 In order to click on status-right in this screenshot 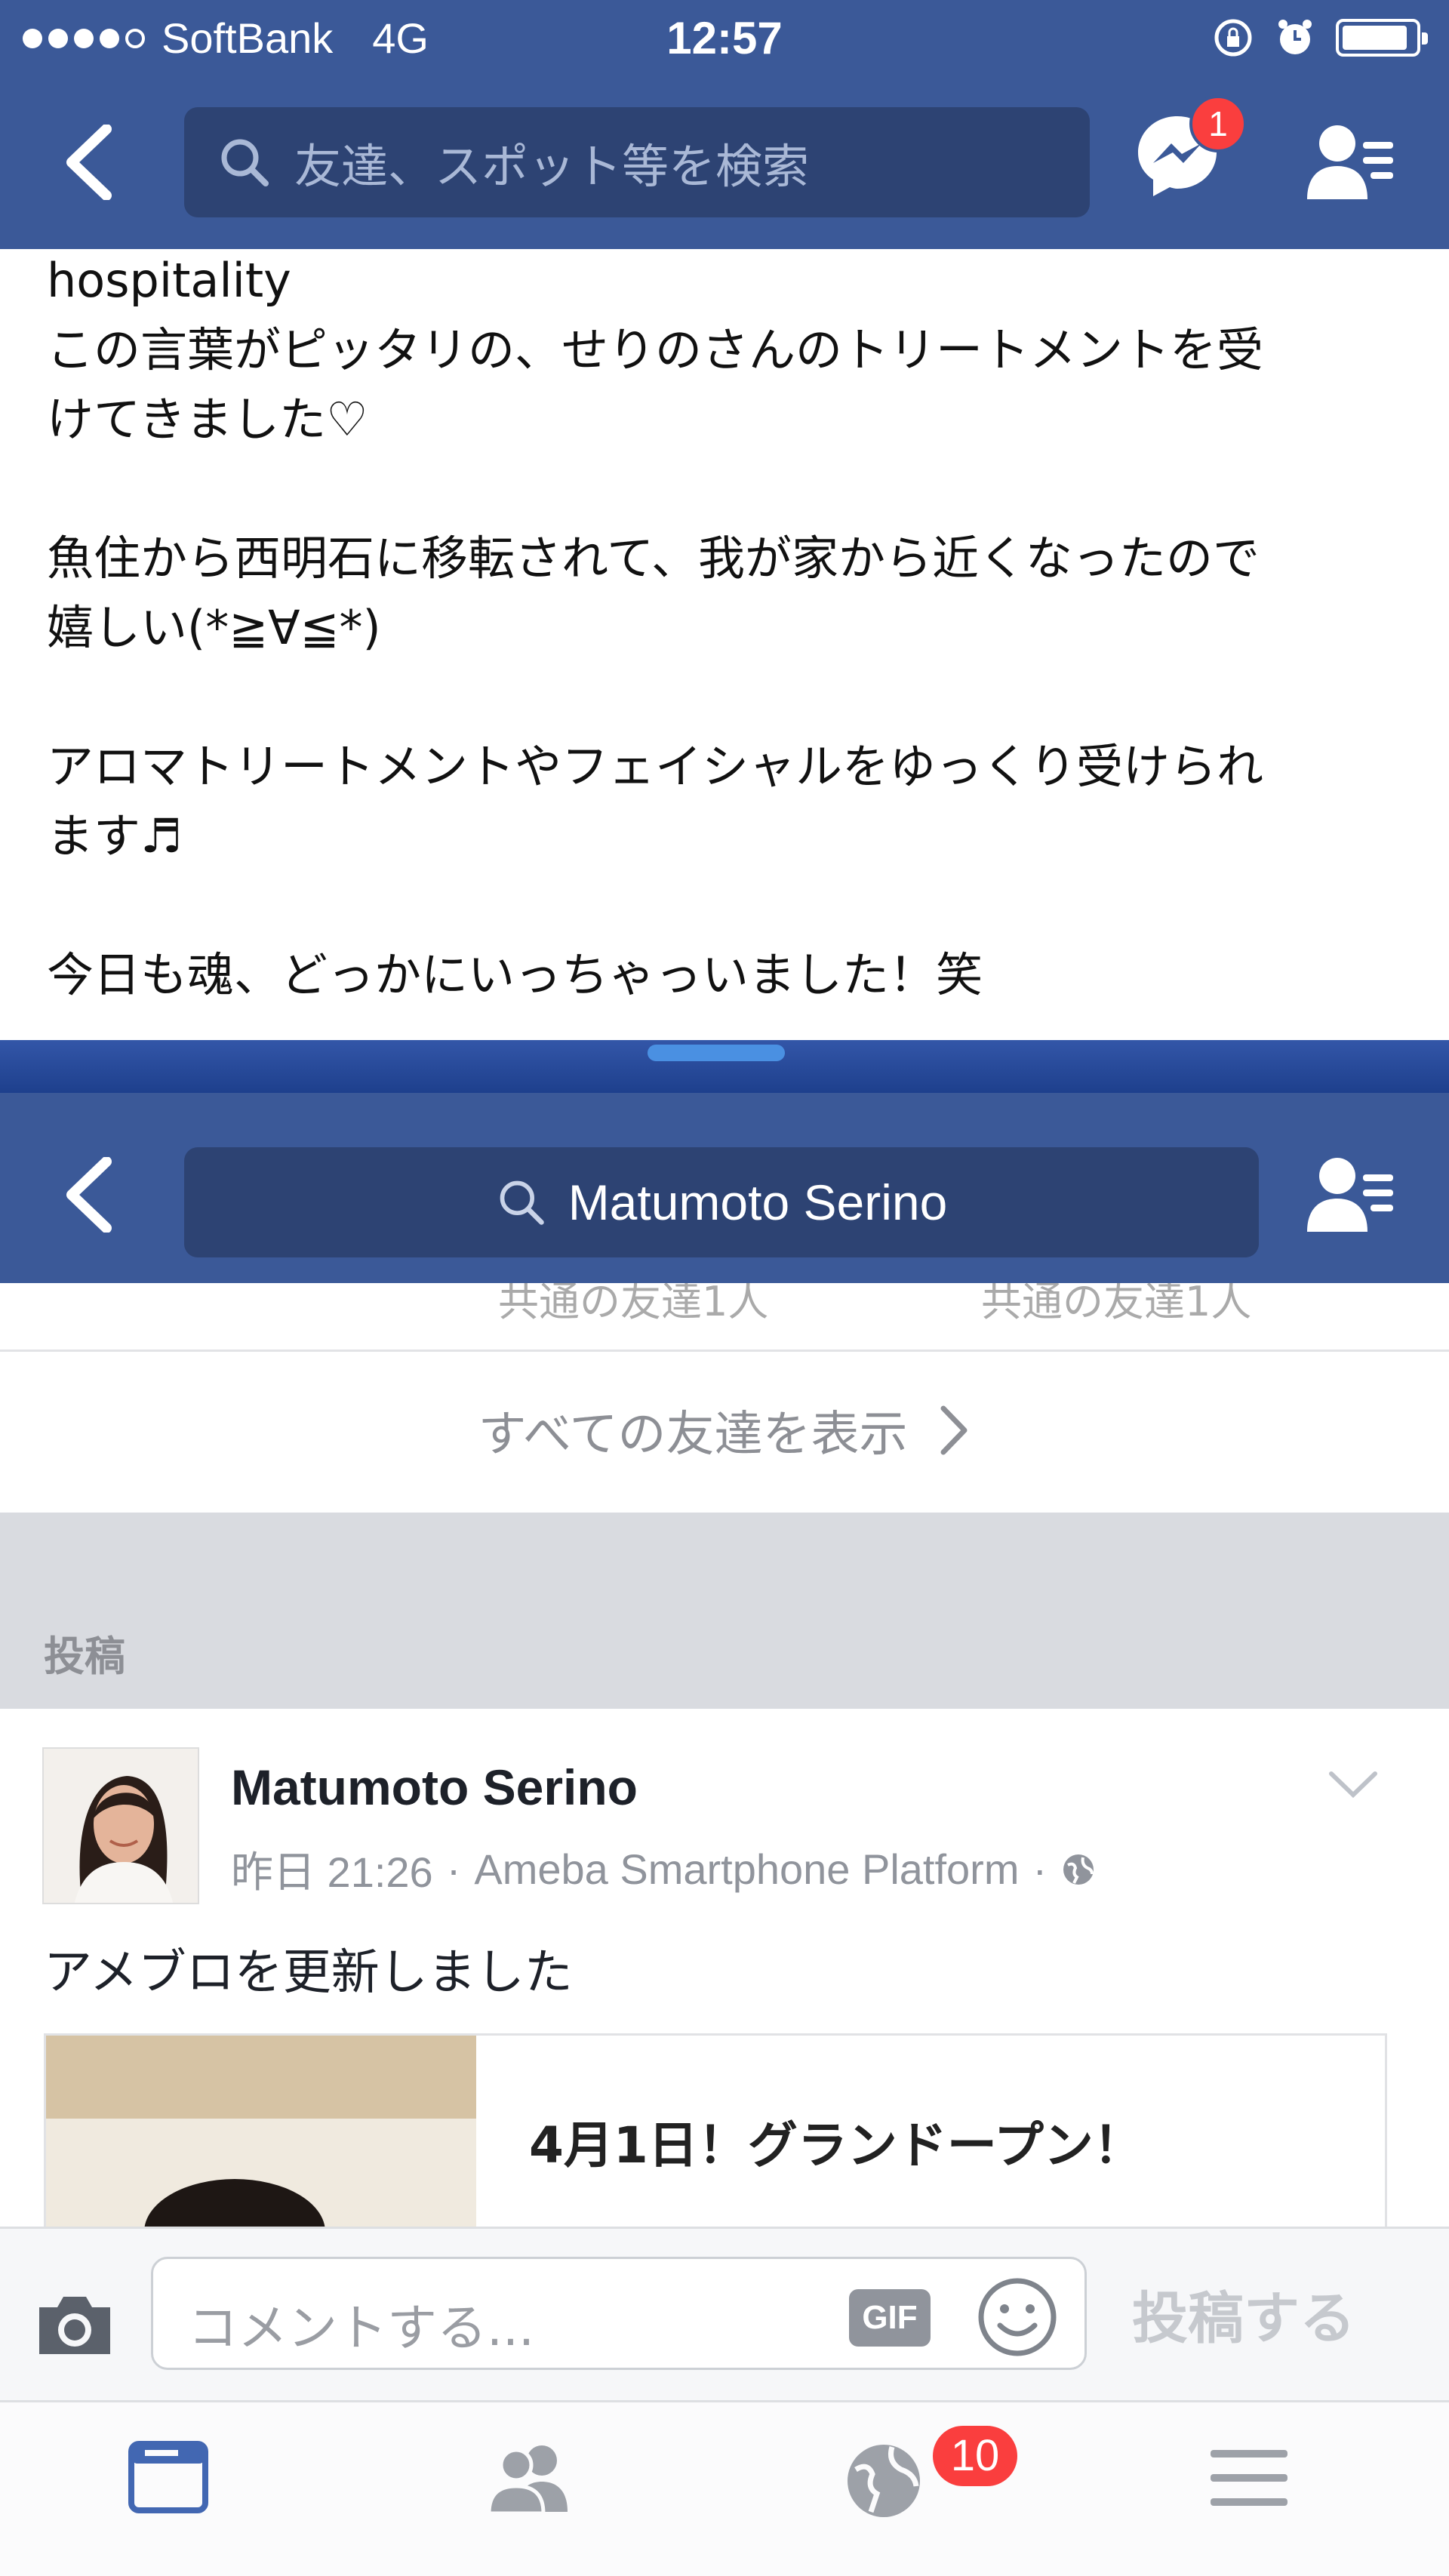, I will do `click(1320, 38)`.